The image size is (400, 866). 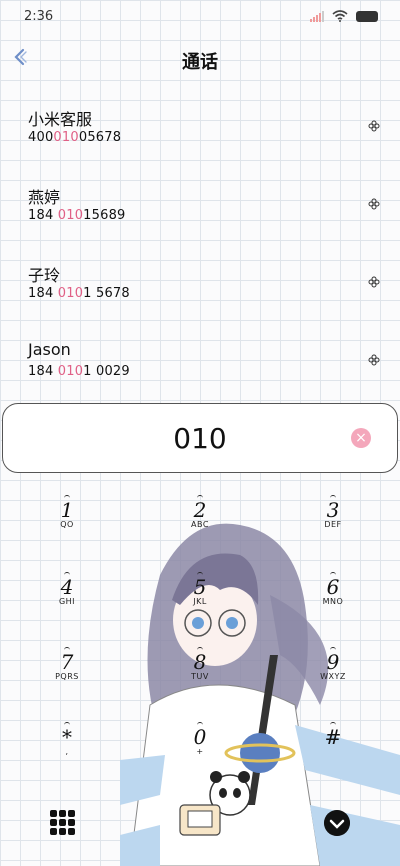 I want to click on key-hash: #, so click(x=333, y=754).